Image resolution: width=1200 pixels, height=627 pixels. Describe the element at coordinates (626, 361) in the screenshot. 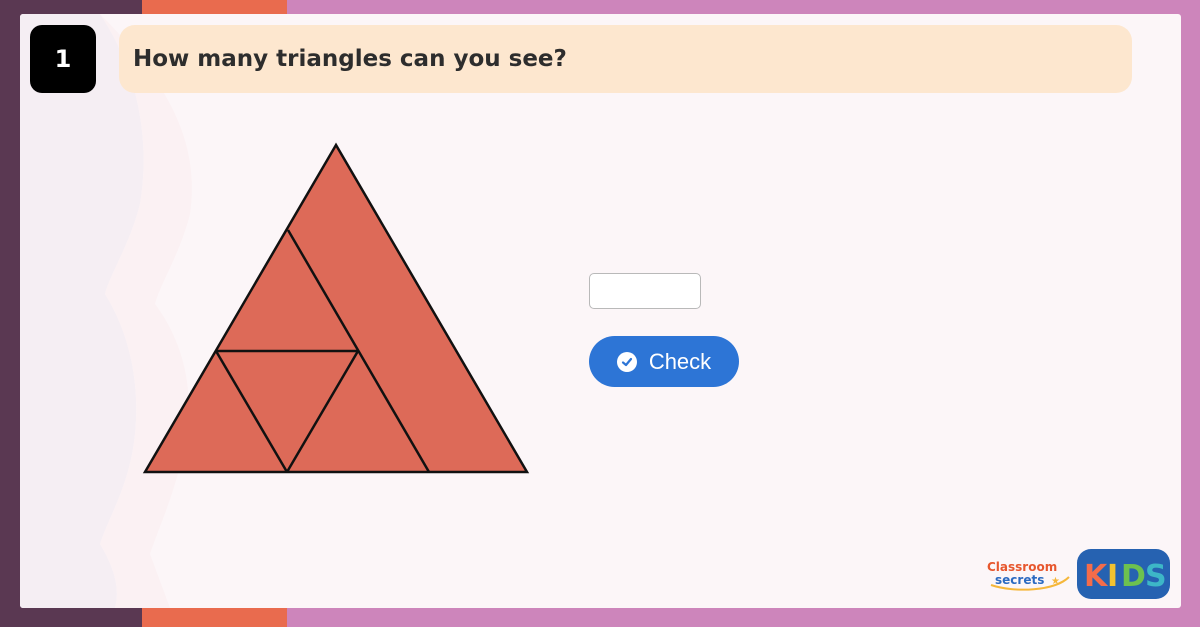

I see `check-circle-icon` at that location.